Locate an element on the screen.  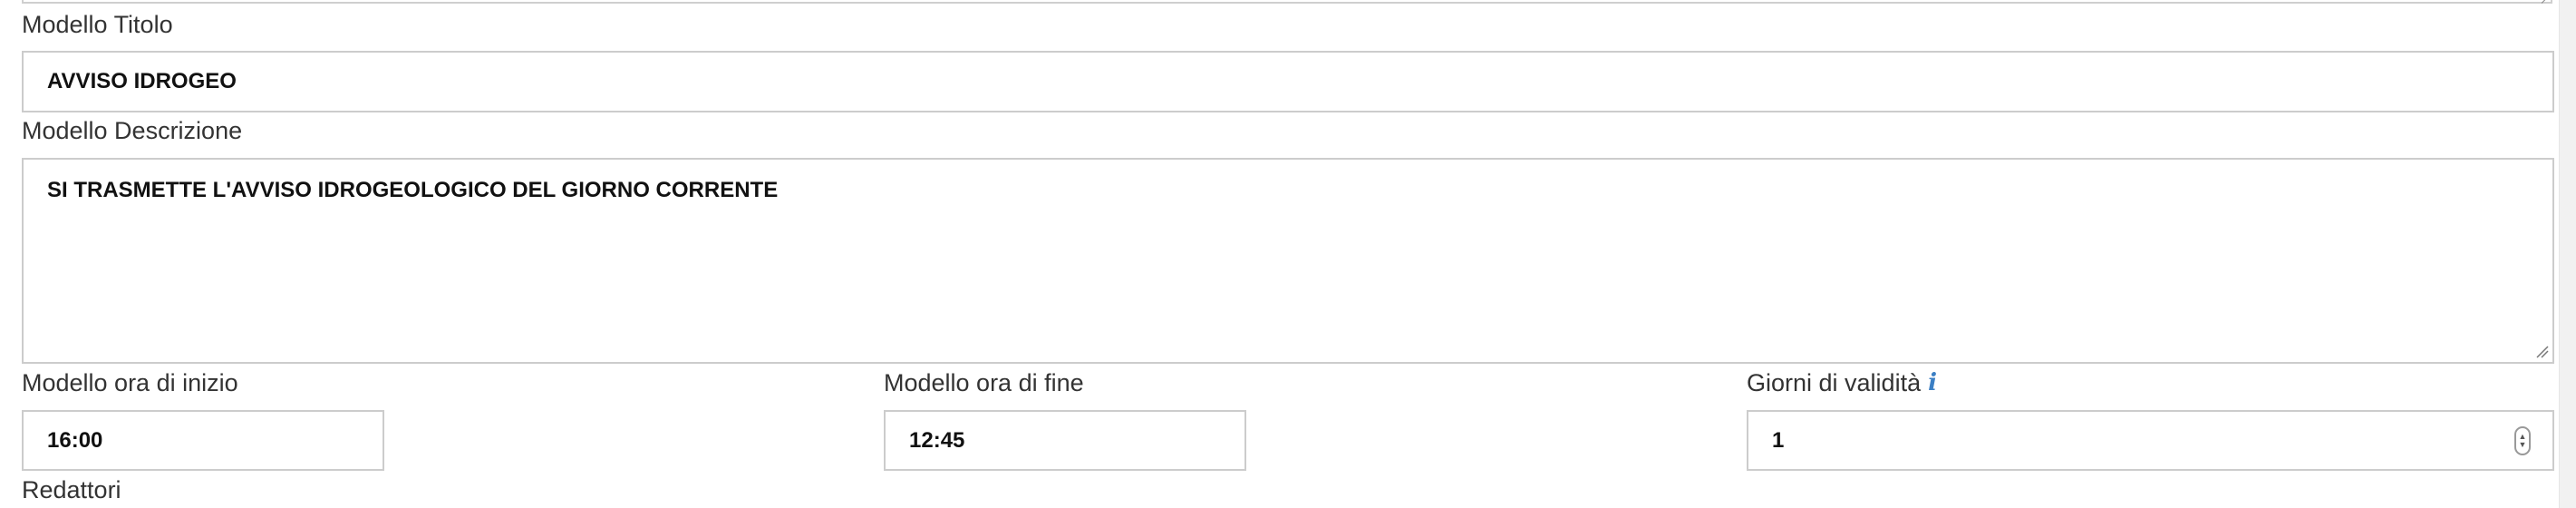
previous-textarea-bottom-edge is located at coordinates (1287, 2).